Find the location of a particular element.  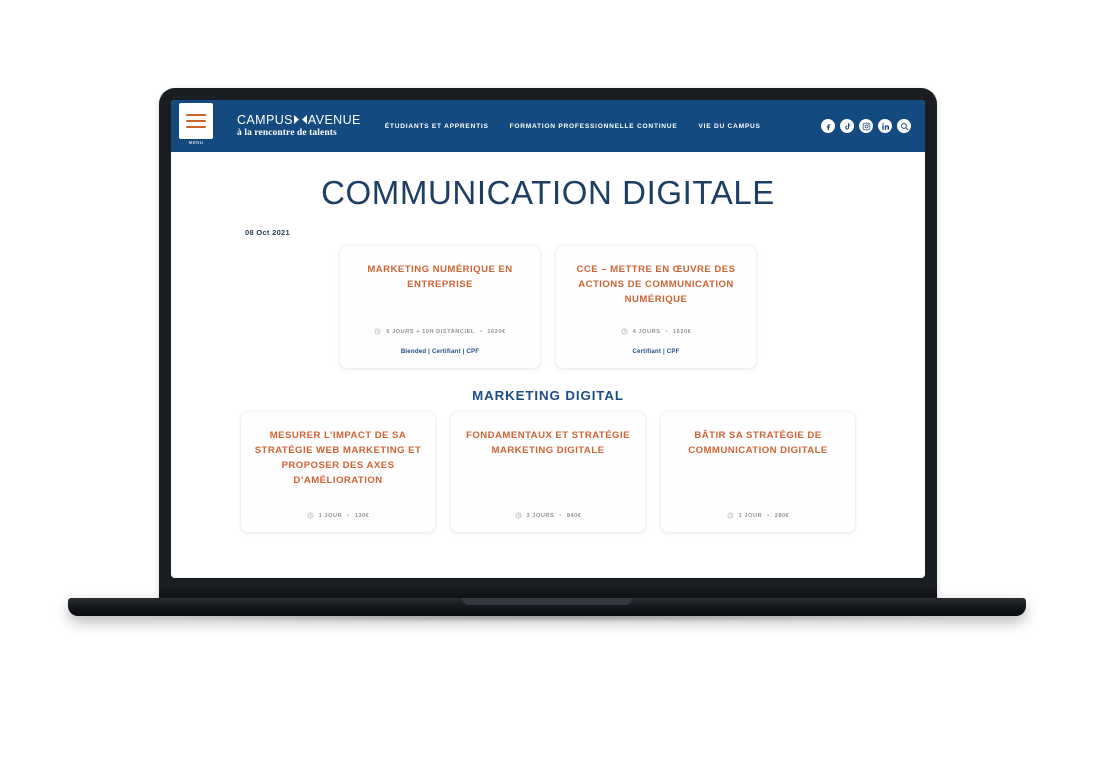

course-duration: 3 JOURS is located at coordinates (540, 515).